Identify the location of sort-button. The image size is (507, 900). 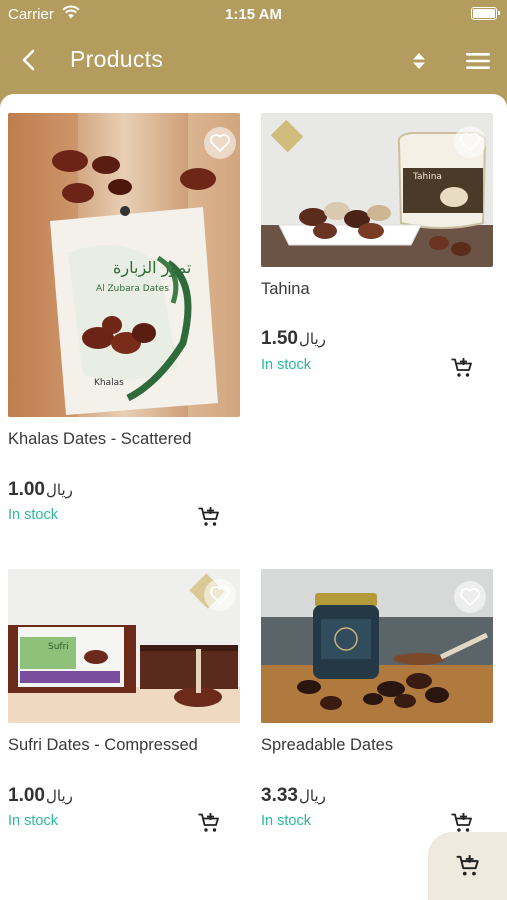
(419, 61).